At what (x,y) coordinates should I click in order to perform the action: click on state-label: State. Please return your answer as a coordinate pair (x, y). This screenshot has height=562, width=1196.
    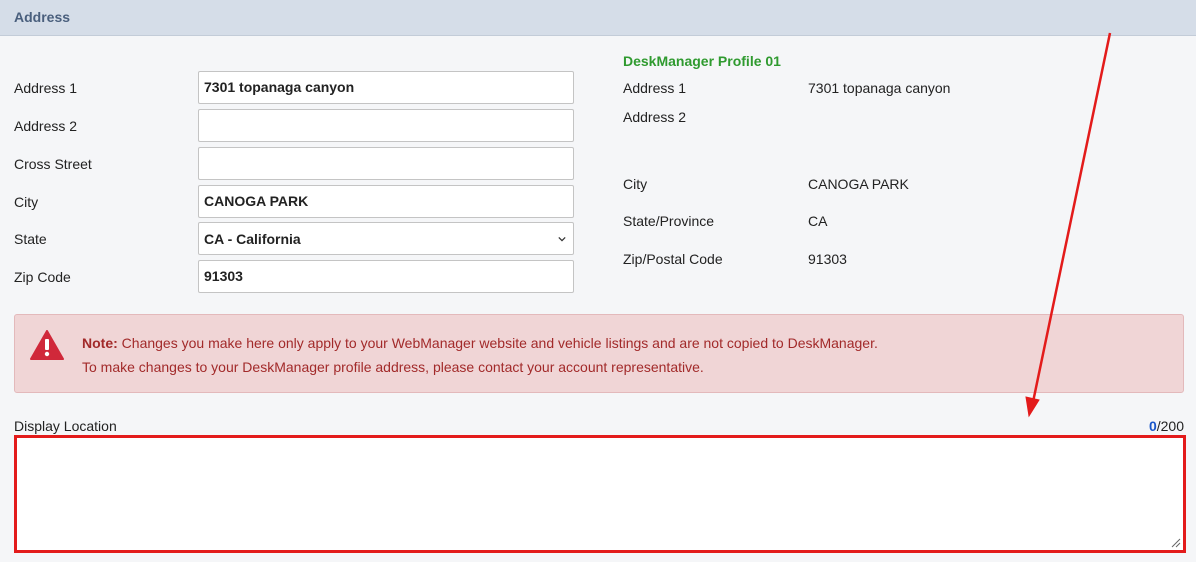
    Looking at the image, I should click on (30, 239).